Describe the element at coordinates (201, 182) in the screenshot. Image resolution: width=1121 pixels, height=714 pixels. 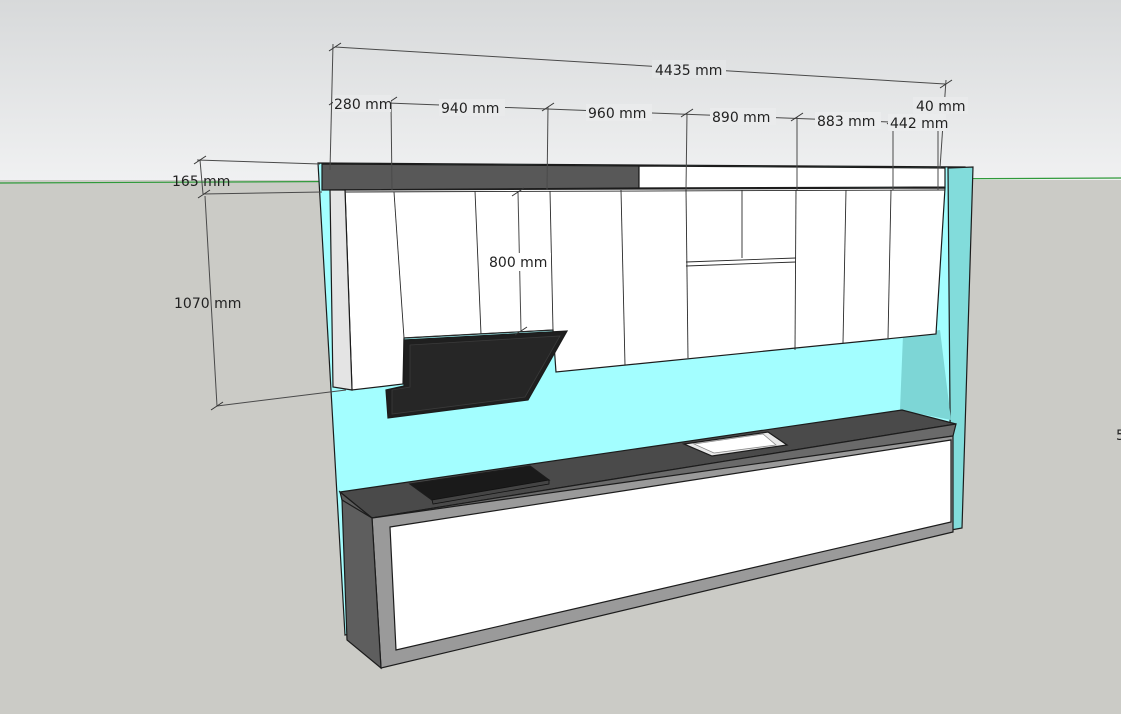
I see `dim-top-panel-height: 165 mm` at that location.